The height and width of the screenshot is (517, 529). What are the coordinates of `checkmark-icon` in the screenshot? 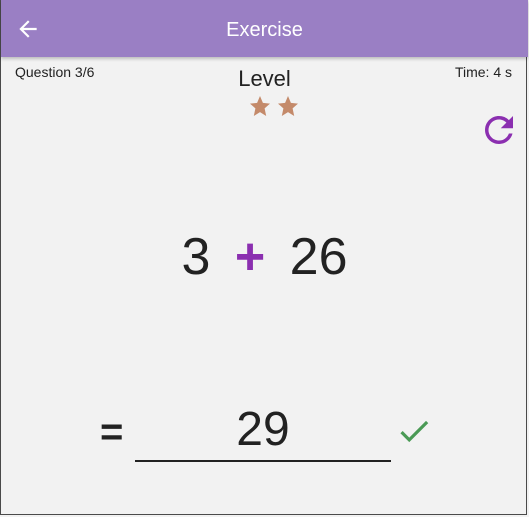 It's located at (414, 431).